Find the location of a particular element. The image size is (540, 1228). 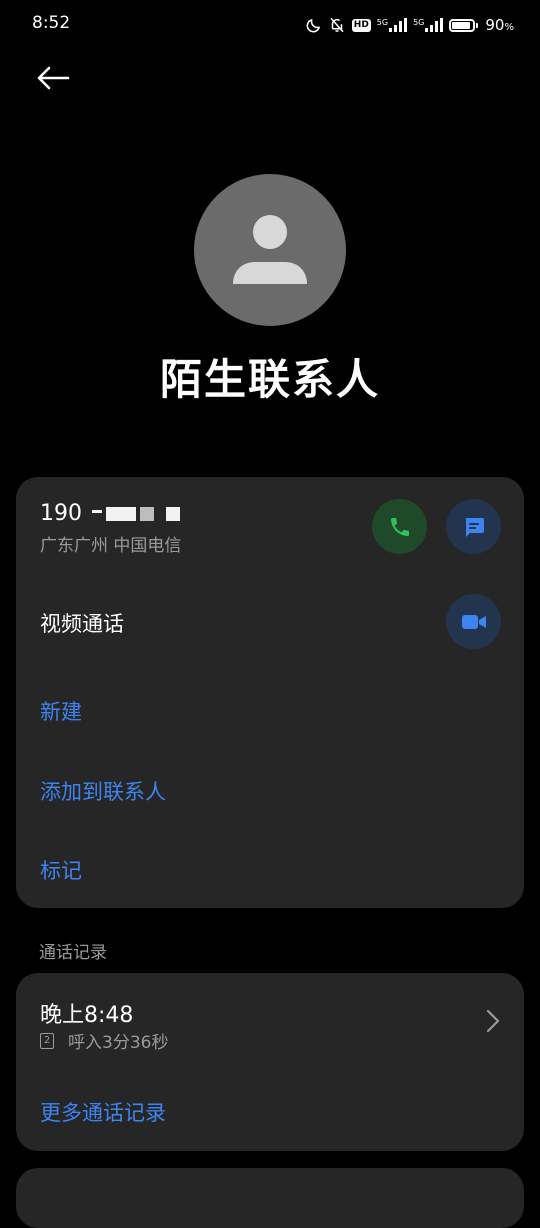

avatar is located at coordinates (270, 250).